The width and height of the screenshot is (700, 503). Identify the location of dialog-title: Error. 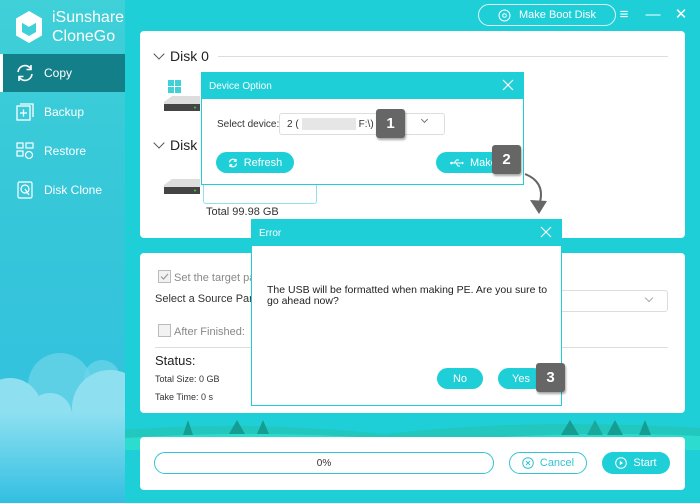
(270, 233).